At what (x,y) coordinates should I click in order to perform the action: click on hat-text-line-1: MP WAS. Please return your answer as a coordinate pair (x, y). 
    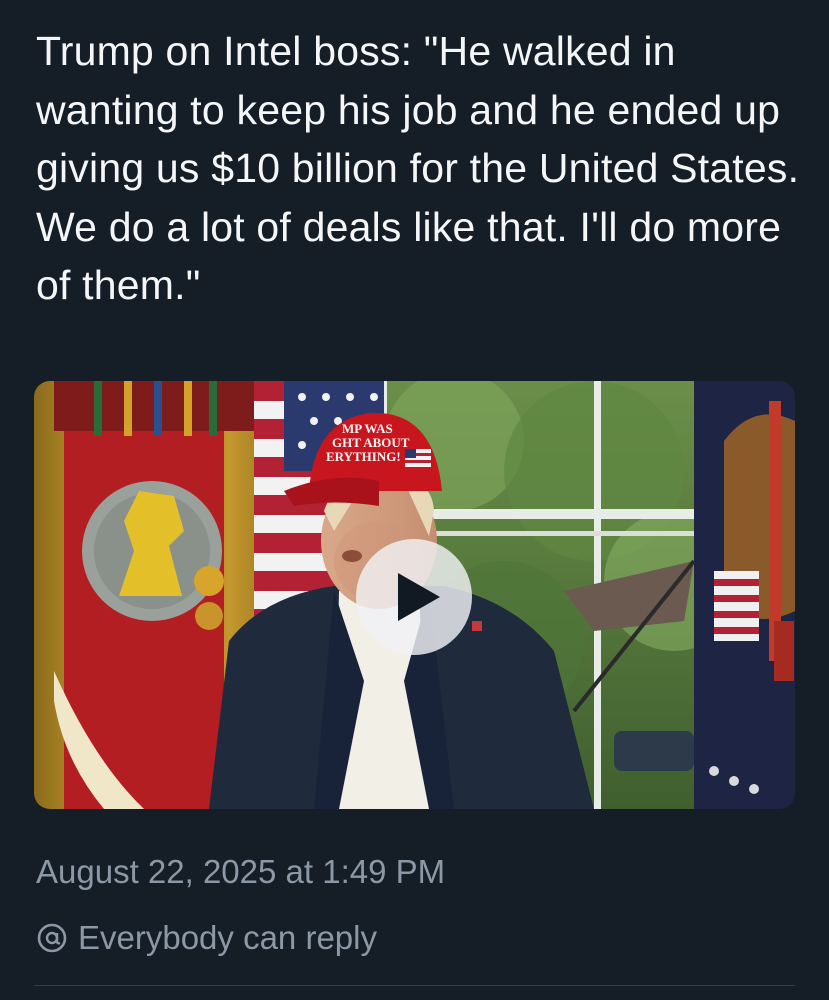
    Looking at the image, I should click on (367, 428).